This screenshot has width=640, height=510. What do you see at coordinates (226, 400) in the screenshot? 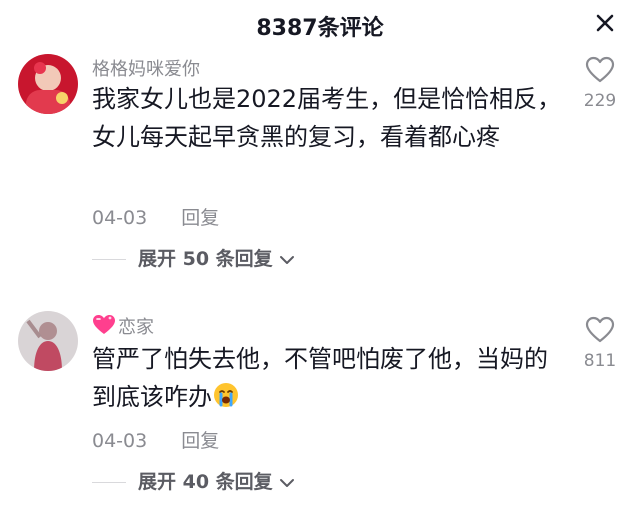
I see `crying-face-icon` at bounding box center [226, 400].